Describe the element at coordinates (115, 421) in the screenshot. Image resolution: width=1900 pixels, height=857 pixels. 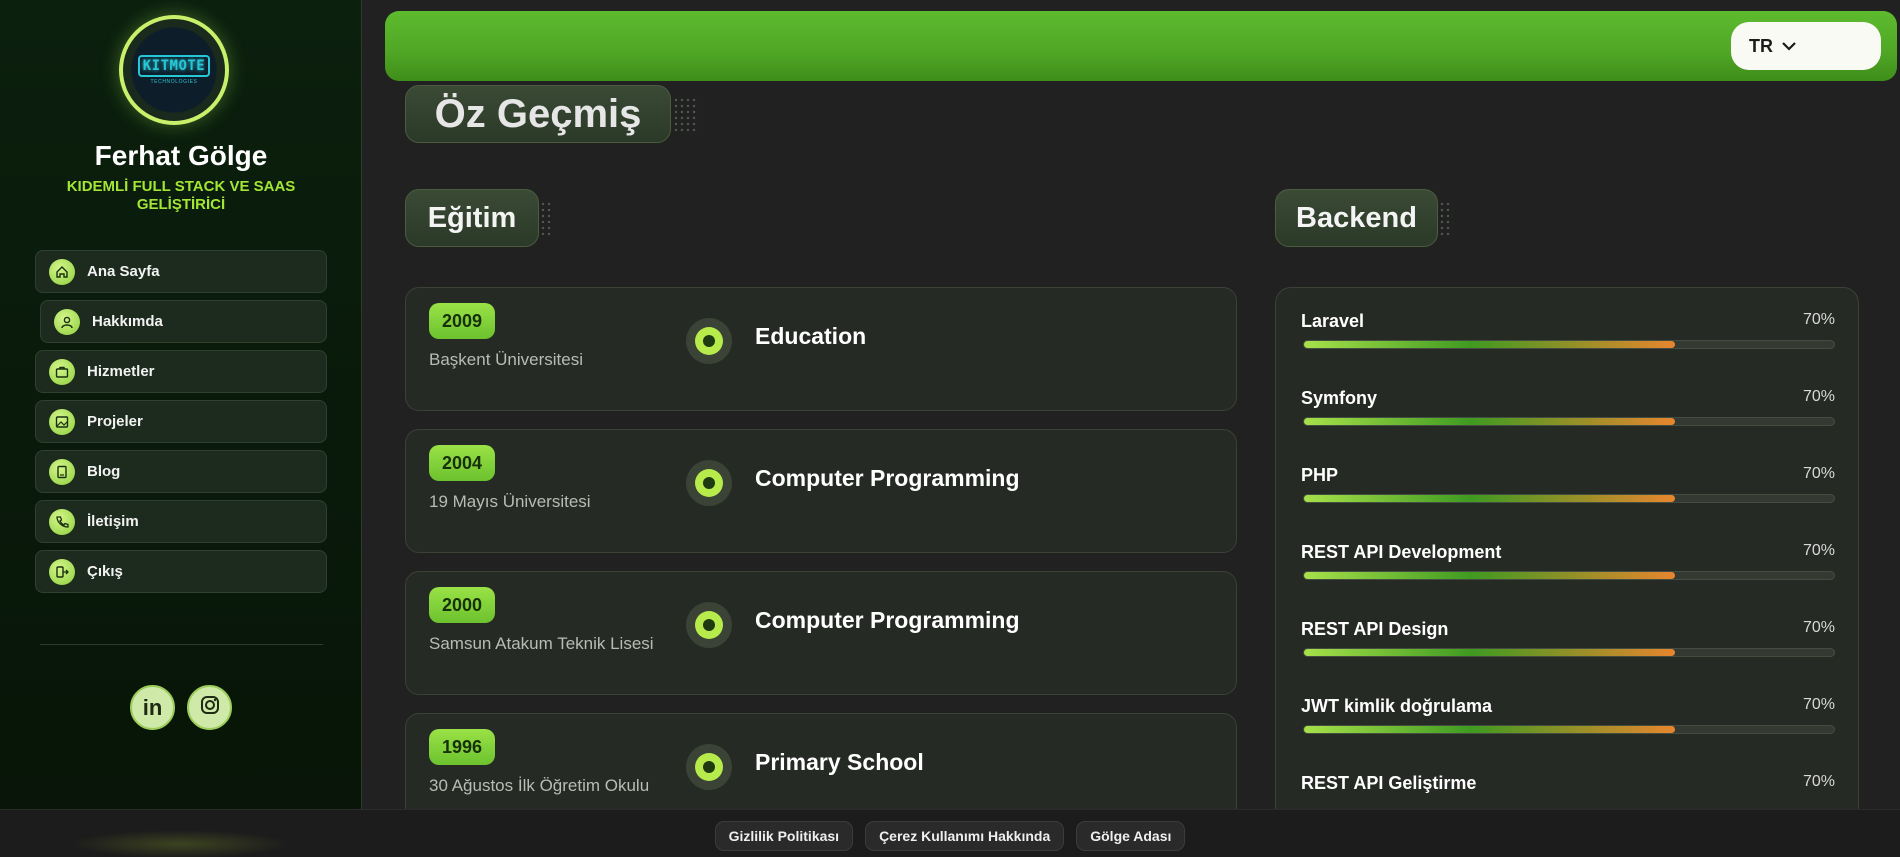
I see `sidebar-item-label: Projeler` at that location.